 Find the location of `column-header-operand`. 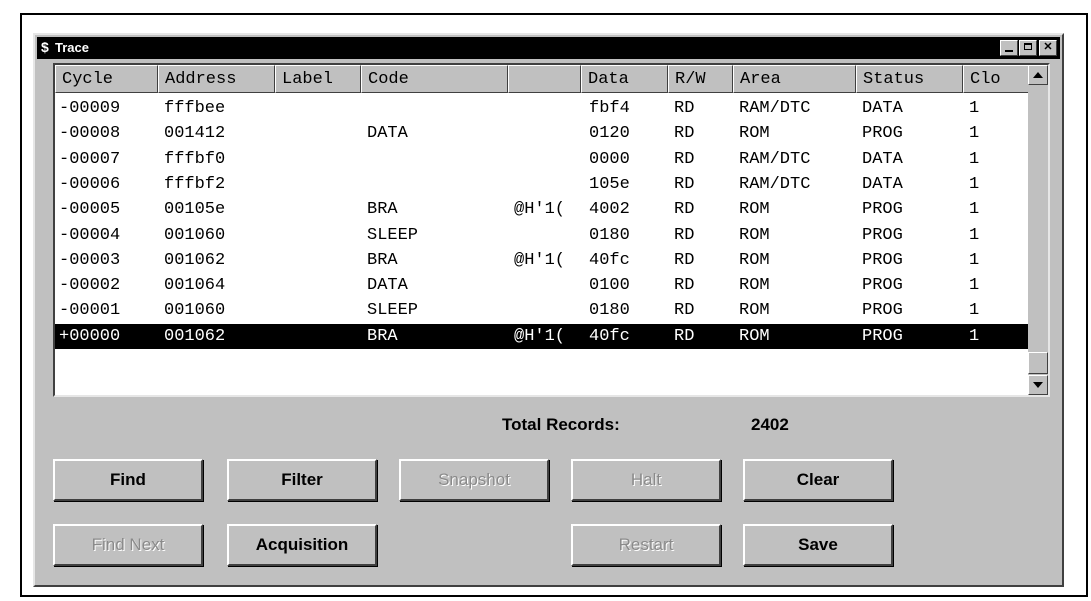

column-header-operand is located at coordinates (544, 79).